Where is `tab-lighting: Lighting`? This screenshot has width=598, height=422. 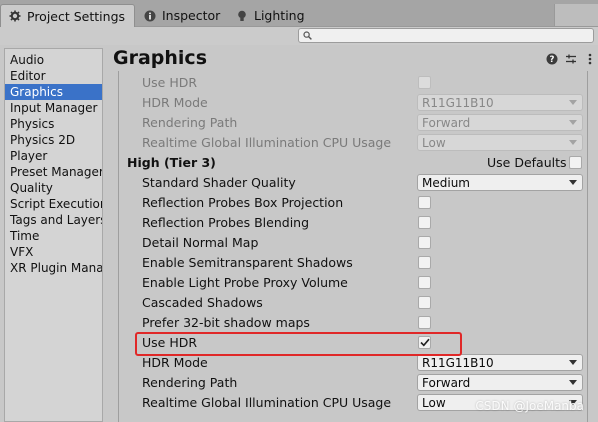 tab-lighting: Lighting is located at coordinates (275, 15).